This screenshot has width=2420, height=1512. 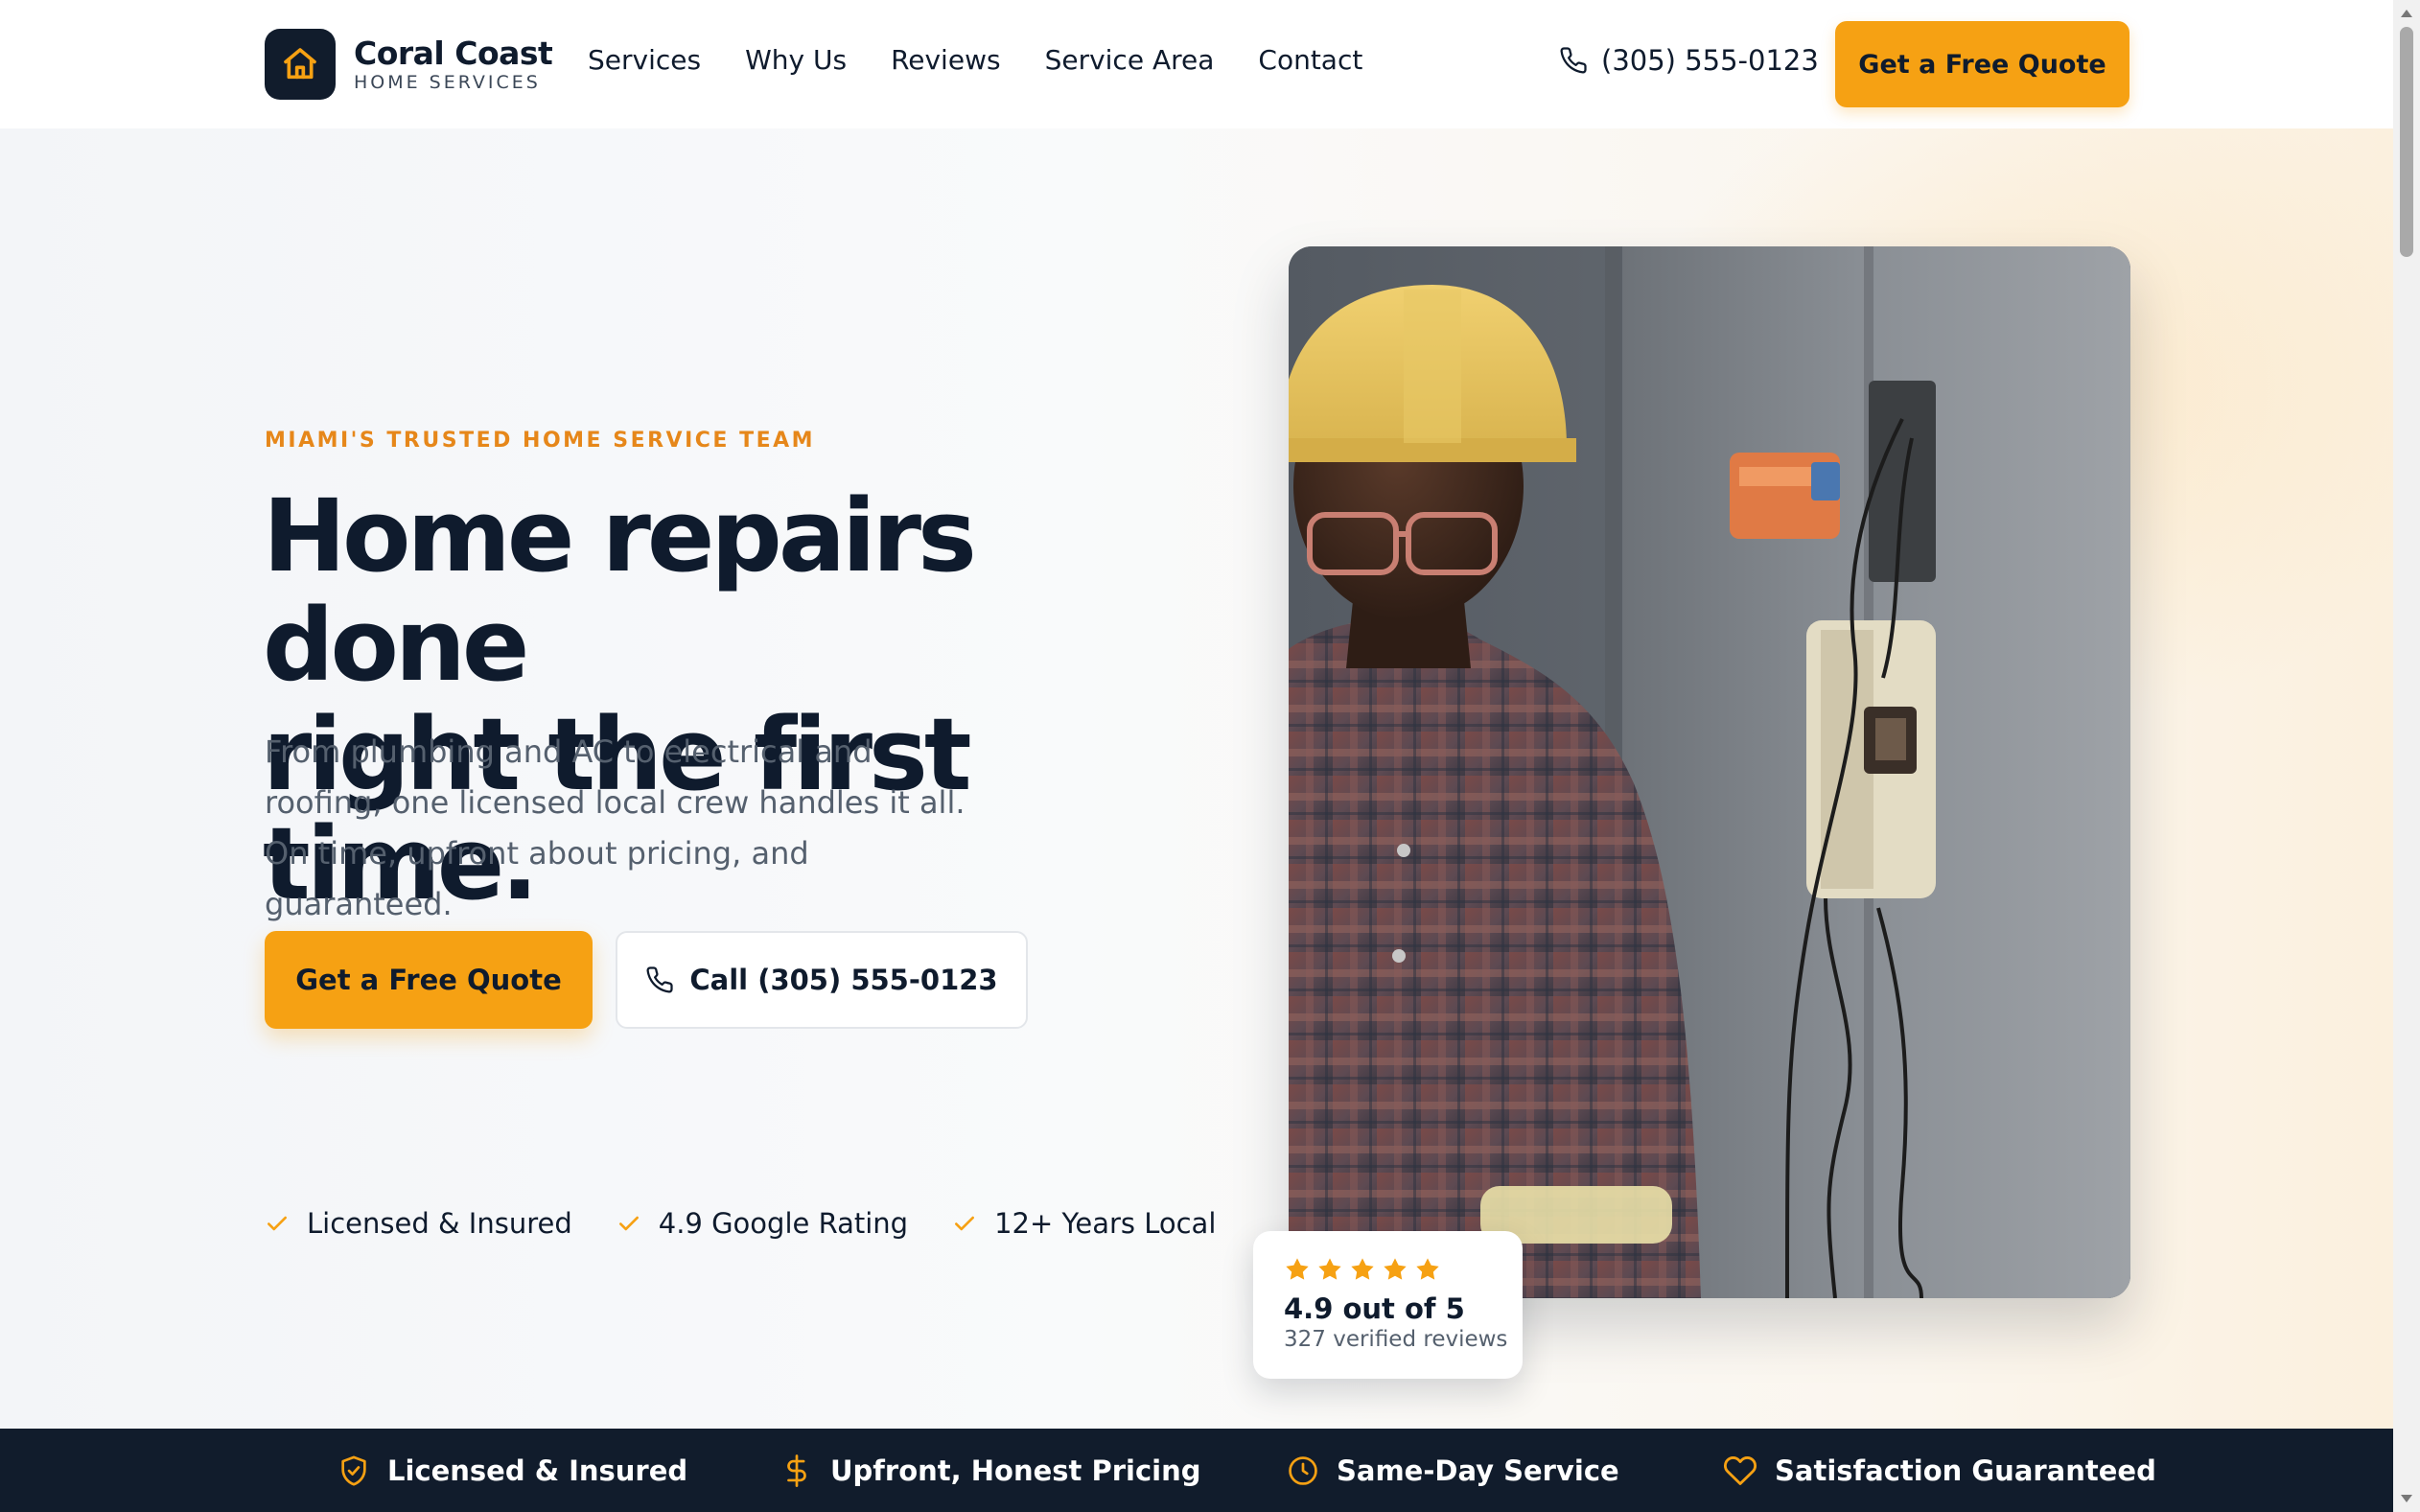 I want to click on nav-item-service-area: Service Area, so click(x=1130, y=60).